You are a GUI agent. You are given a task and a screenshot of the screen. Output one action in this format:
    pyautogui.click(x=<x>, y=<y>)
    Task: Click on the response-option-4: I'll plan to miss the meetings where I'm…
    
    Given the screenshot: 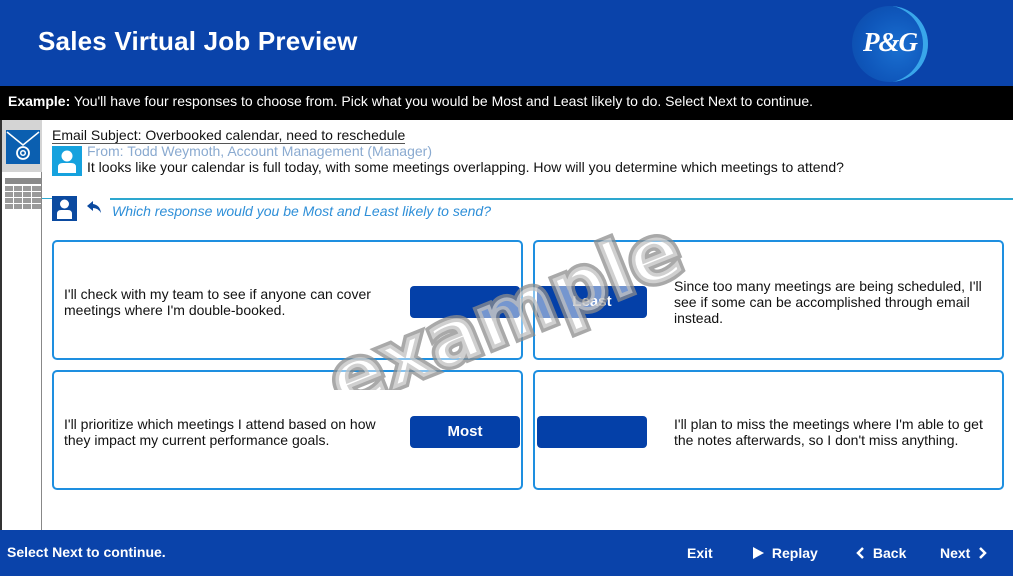 What is the action you would take?
    pyautogui.click(x=768, y=430)
    